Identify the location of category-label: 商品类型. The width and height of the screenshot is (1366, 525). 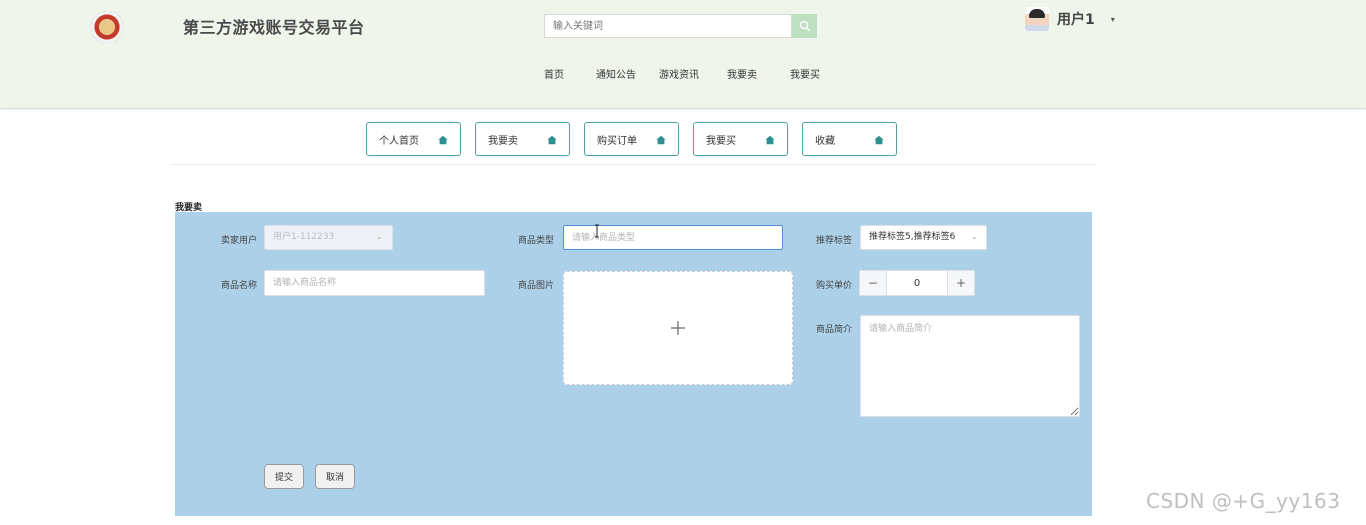
(536, 241).